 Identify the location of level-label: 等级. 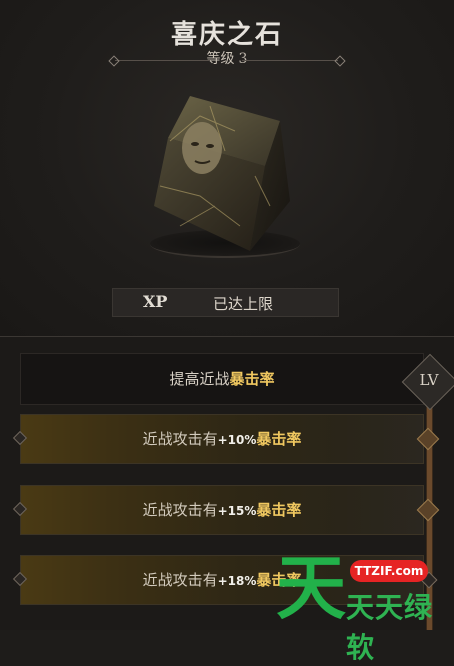
(220, 59).